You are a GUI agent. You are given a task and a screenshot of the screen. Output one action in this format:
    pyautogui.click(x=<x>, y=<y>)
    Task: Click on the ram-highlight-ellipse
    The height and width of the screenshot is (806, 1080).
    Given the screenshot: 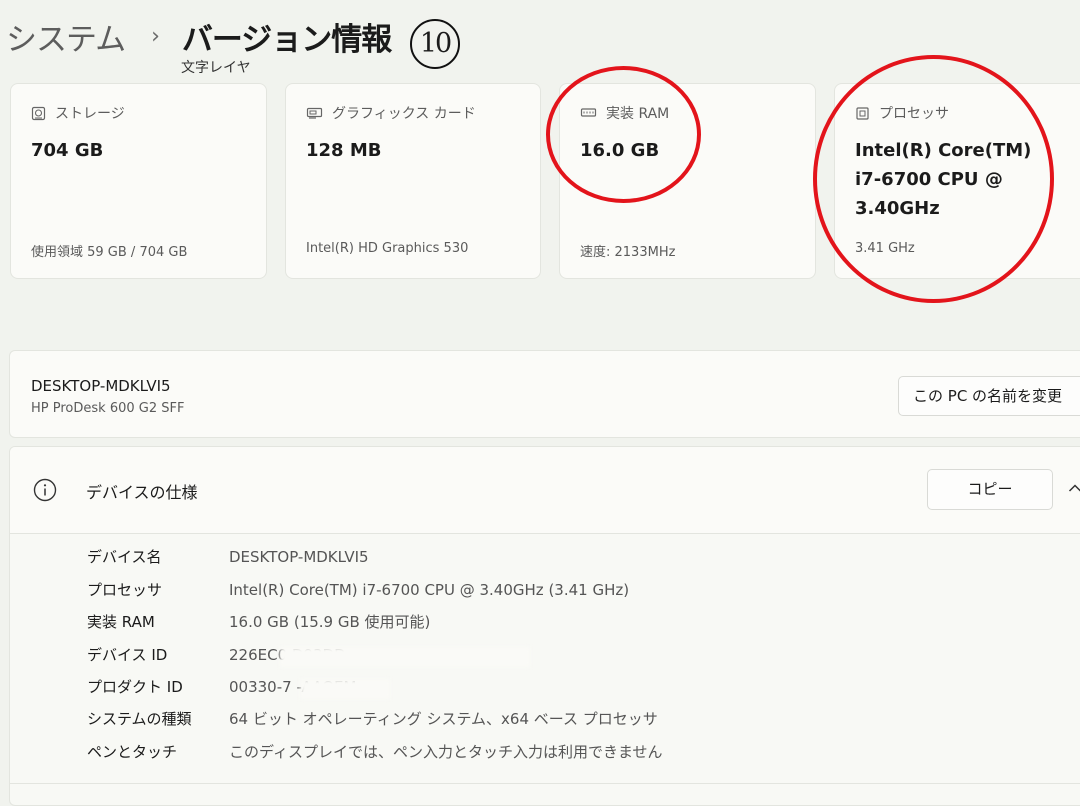 What is the action you would take?
    pyautogui.click(x=623, y=134)
    